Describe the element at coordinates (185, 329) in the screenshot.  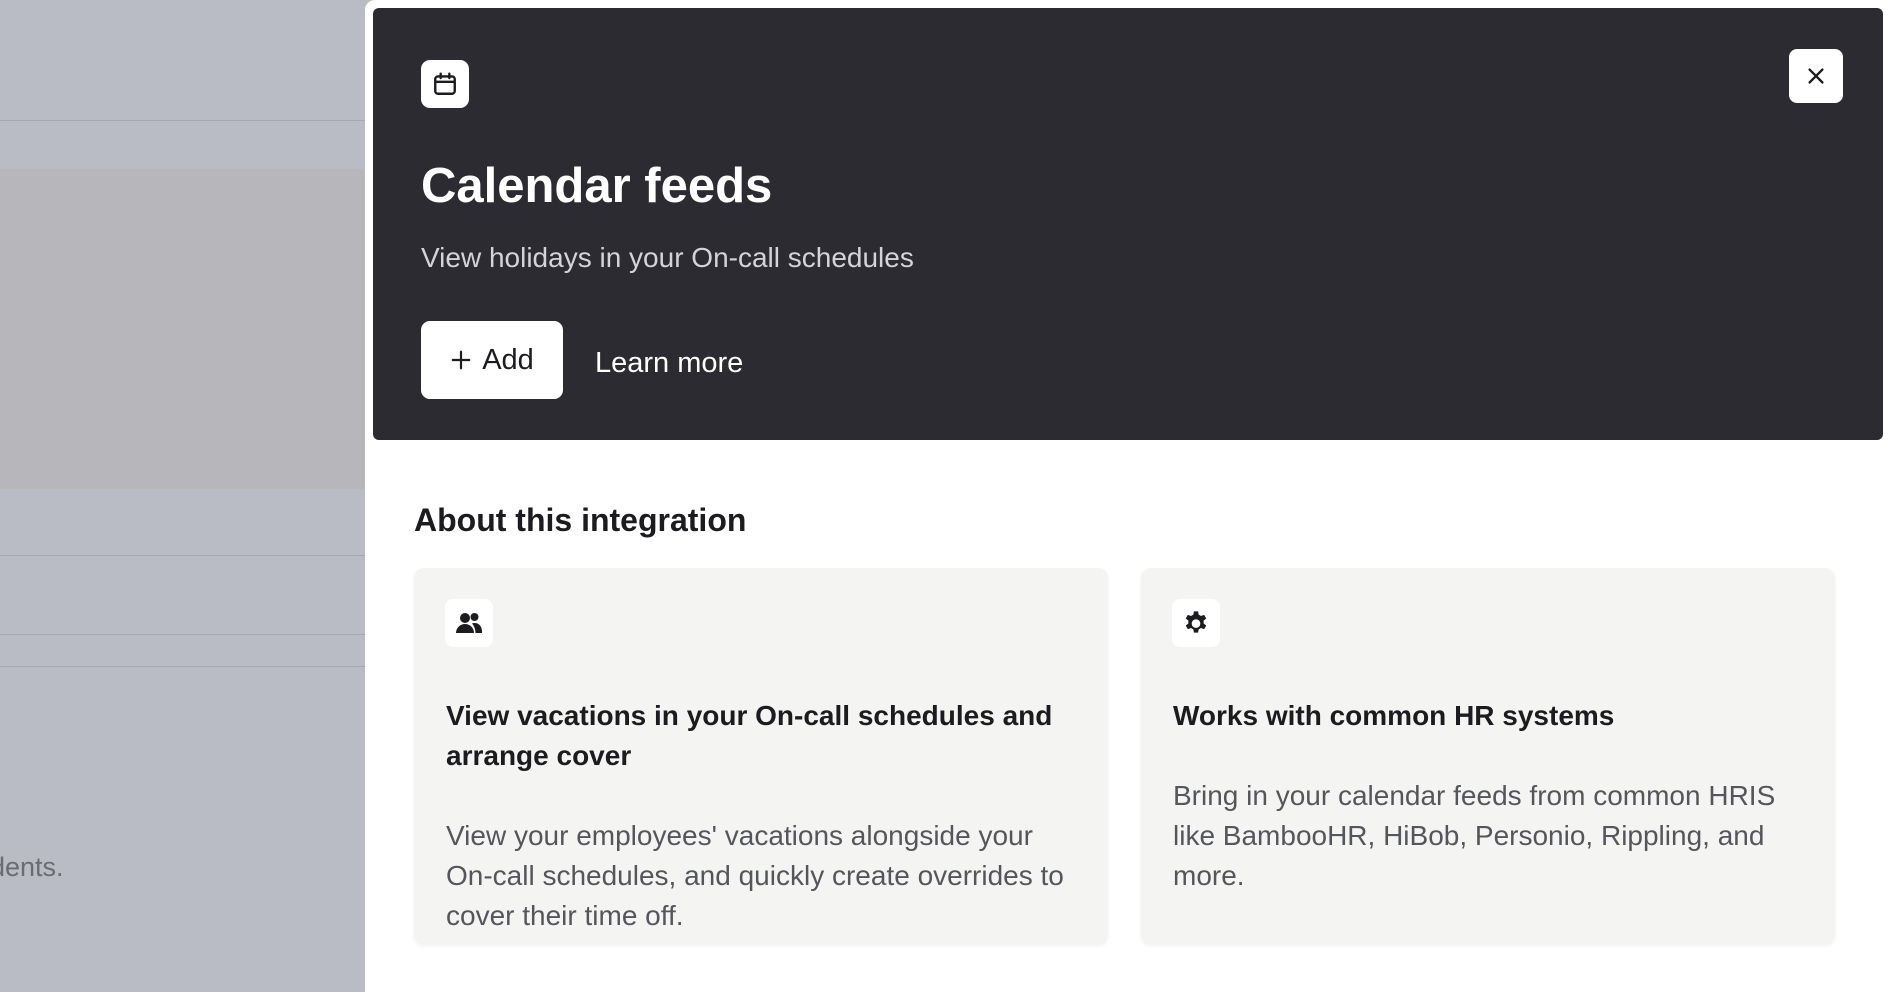
I see `background-image-placeholder` at that location.